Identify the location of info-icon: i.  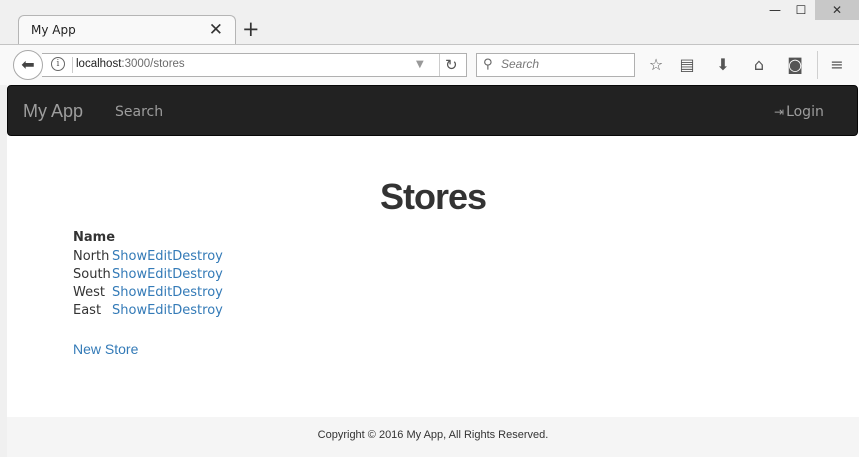
(58, 64).